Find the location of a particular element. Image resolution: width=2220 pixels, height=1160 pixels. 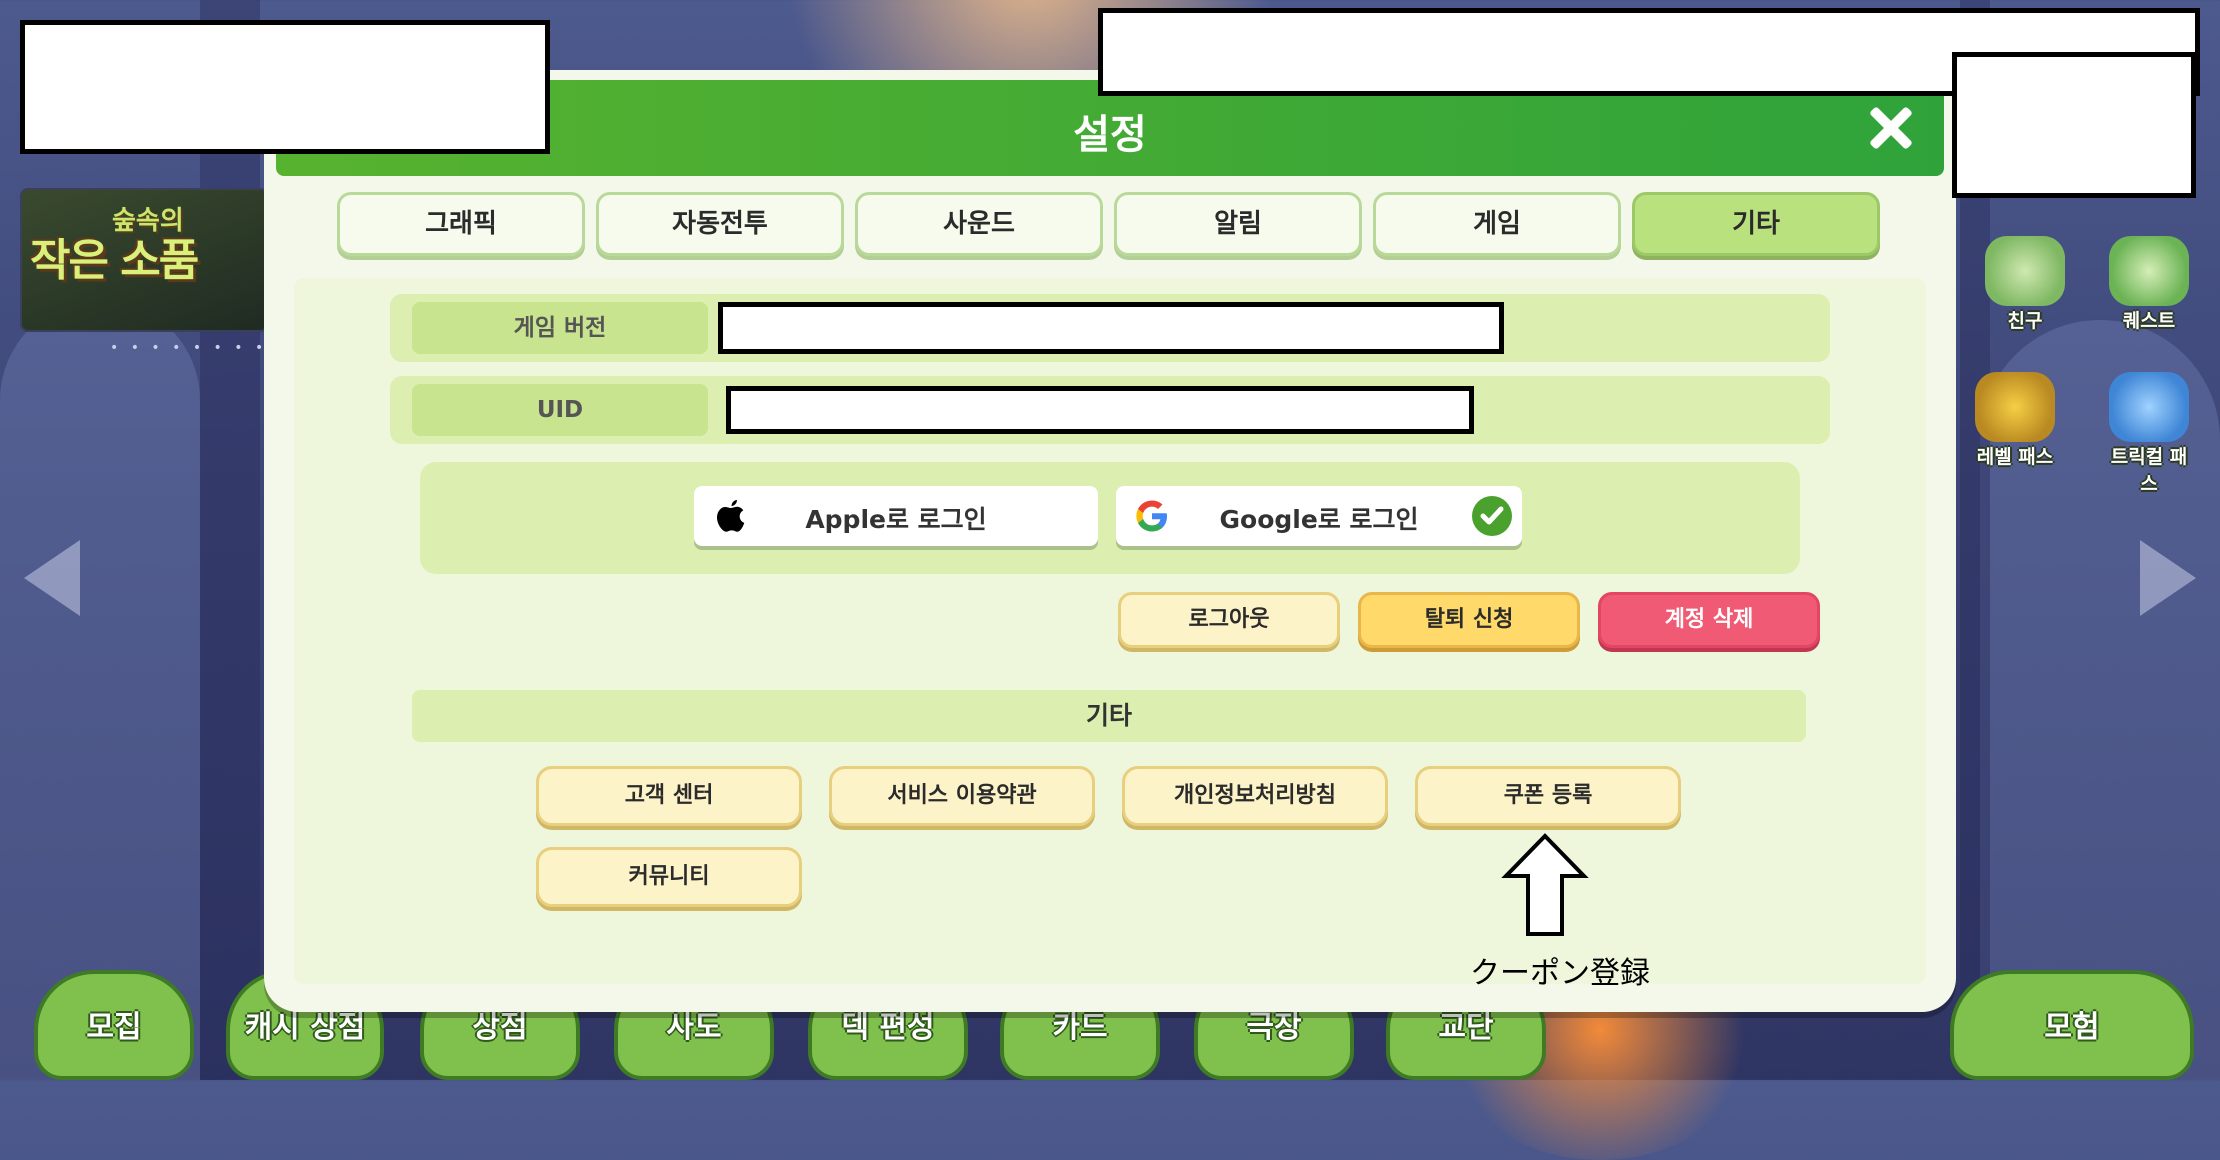

google-login-label: Google로 로그인 is located at coordinates (1319, 519).